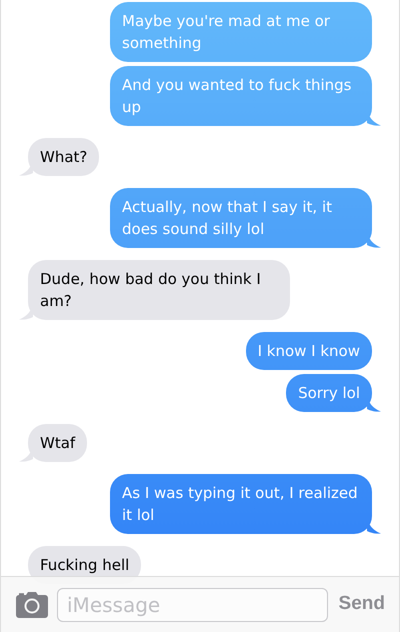 The height and width of the screenshot is (632, 400). What do you see at coordinates (309, 351) in the screenshot?
I see `message-bubble: I know I know` at bounding box center [309, 351].